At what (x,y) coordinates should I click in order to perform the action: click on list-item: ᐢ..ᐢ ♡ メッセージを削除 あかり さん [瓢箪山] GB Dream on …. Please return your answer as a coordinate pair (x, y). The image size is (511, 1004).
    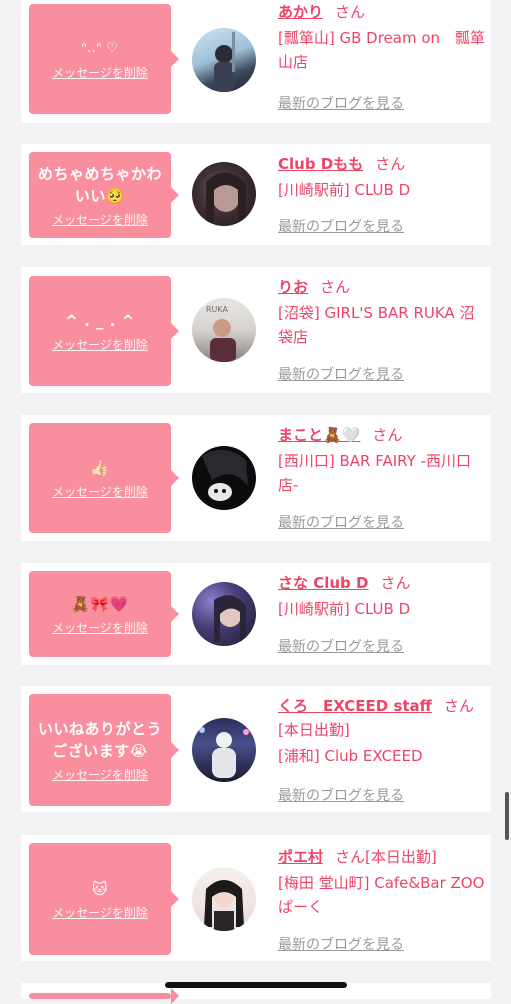
    Looking at the image, I should click on (256, 61).